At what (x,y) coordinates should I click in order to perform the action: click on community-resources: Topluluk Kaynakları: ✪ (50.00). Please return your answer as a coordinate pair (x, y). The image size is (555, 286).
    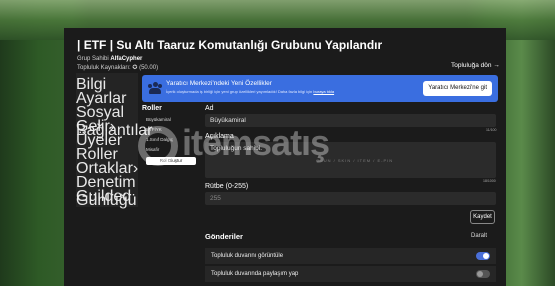
    Looking at the image, I should click on (117, 67).